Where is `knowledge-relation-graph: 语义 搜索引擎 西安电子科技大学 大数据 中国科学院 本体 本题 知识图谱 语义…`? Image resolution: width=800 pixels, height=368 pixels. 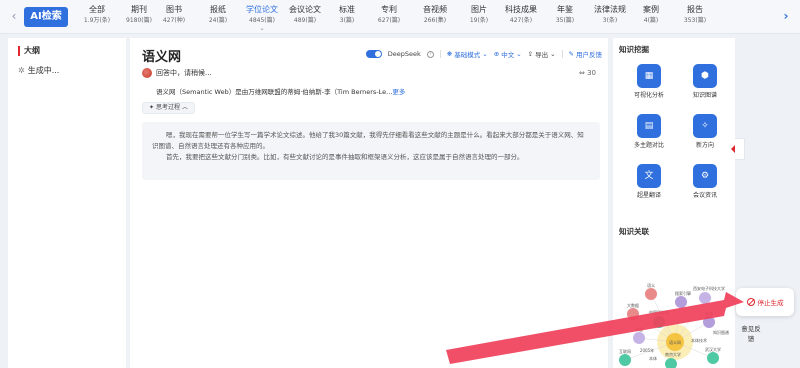
knowledge-relation-graph: 语义 搜索引擎 西安电子科技大学 大数据 中国科学院 本体 本题 知识图谱 语义… is located at coordinates (674, 305).